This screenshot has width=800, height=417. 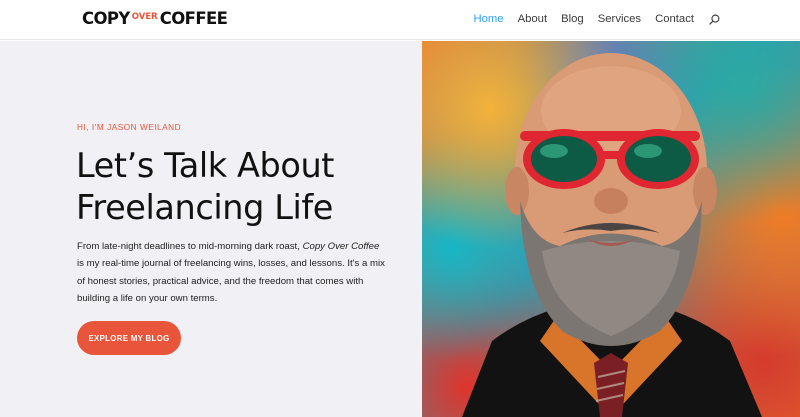 I want to click on nav-item-blog: Blog, so click(x=572, y=19).